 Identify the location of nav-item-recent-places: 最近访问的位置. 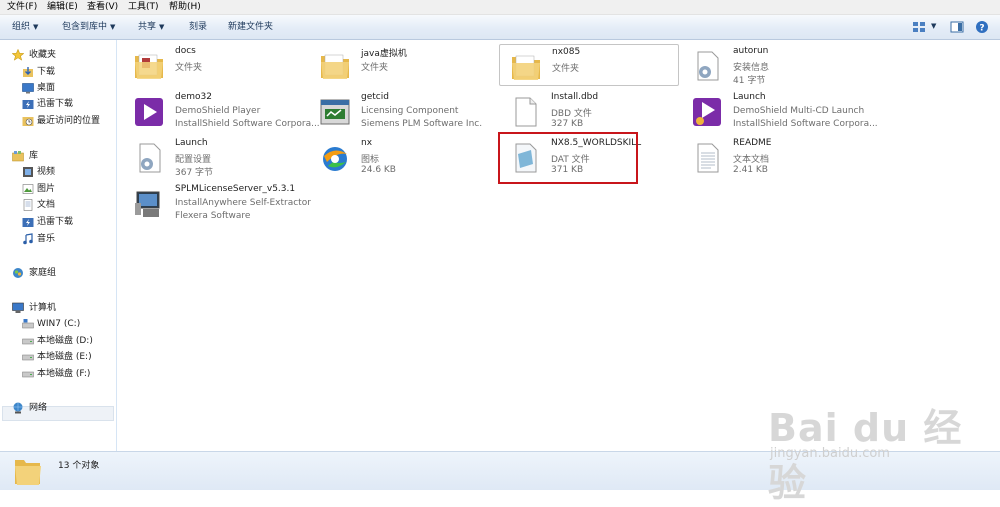
(68, 121).